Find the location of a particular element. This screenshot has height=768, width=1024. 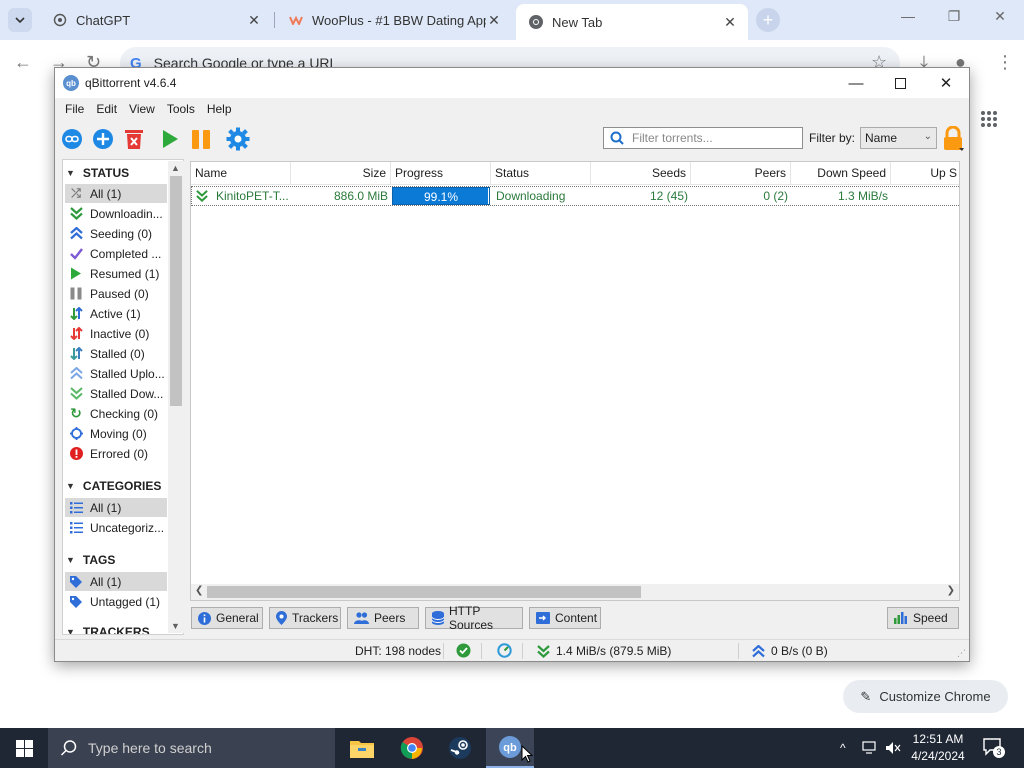

status-separator is located at coordinates (522, 651).